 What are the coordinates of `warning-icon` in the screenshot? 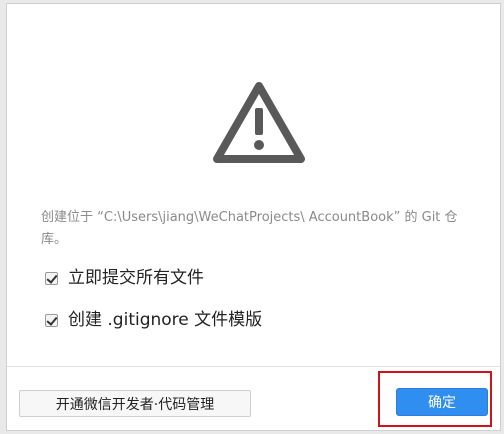 It's located at (259, 122).